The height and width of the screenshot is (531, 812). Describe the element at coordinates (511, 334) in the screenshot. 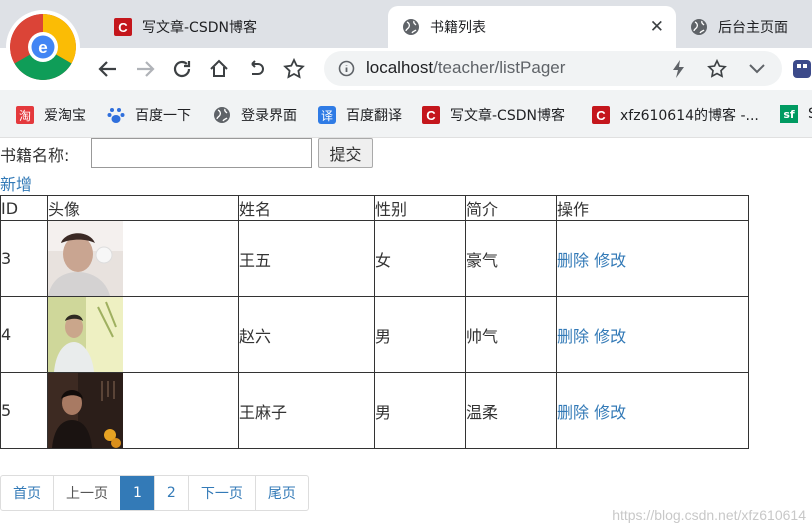

I see `cell-intro: 帅气` at that location.